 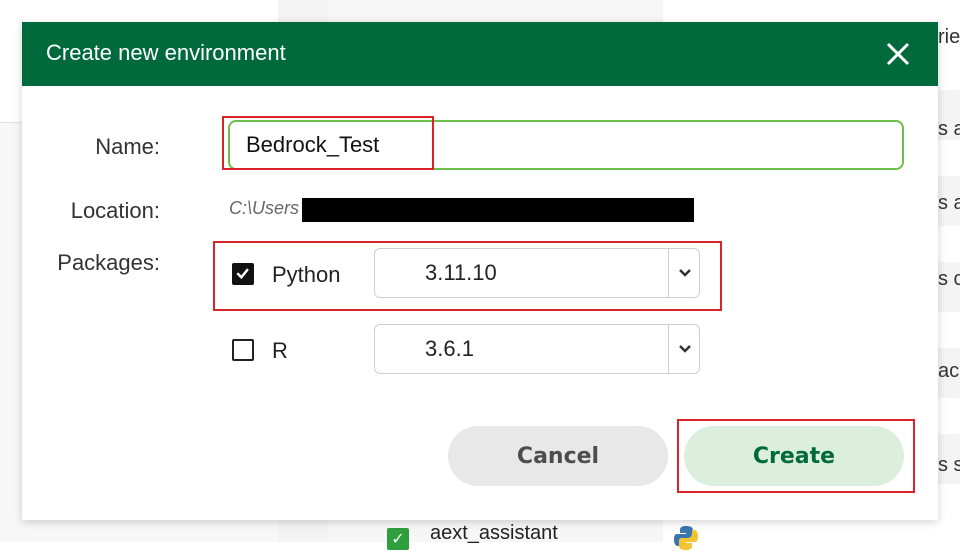 I want to click on r-version-value: 3.6.1, so click(x=449, y=348).